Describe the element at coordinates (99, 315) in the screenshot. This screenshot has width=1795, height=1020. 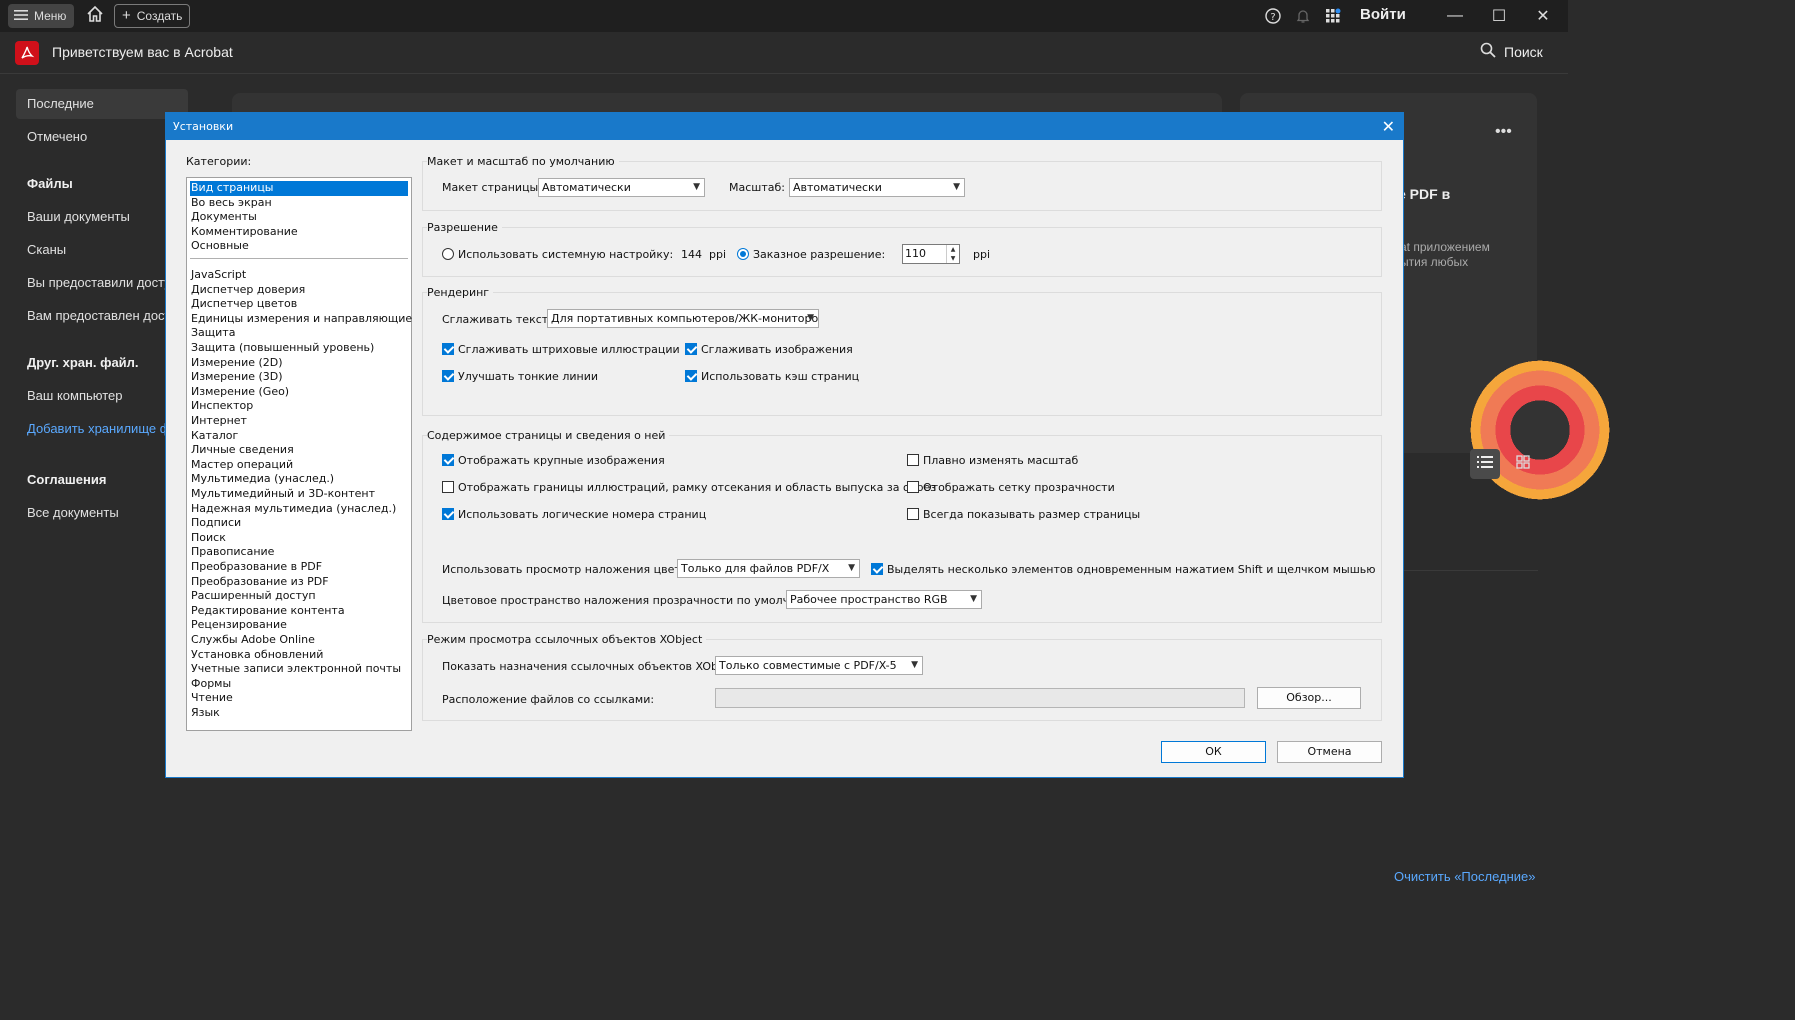
I see `sidebar-item-shared-with-you: Вам предоставлен дост` at that location.